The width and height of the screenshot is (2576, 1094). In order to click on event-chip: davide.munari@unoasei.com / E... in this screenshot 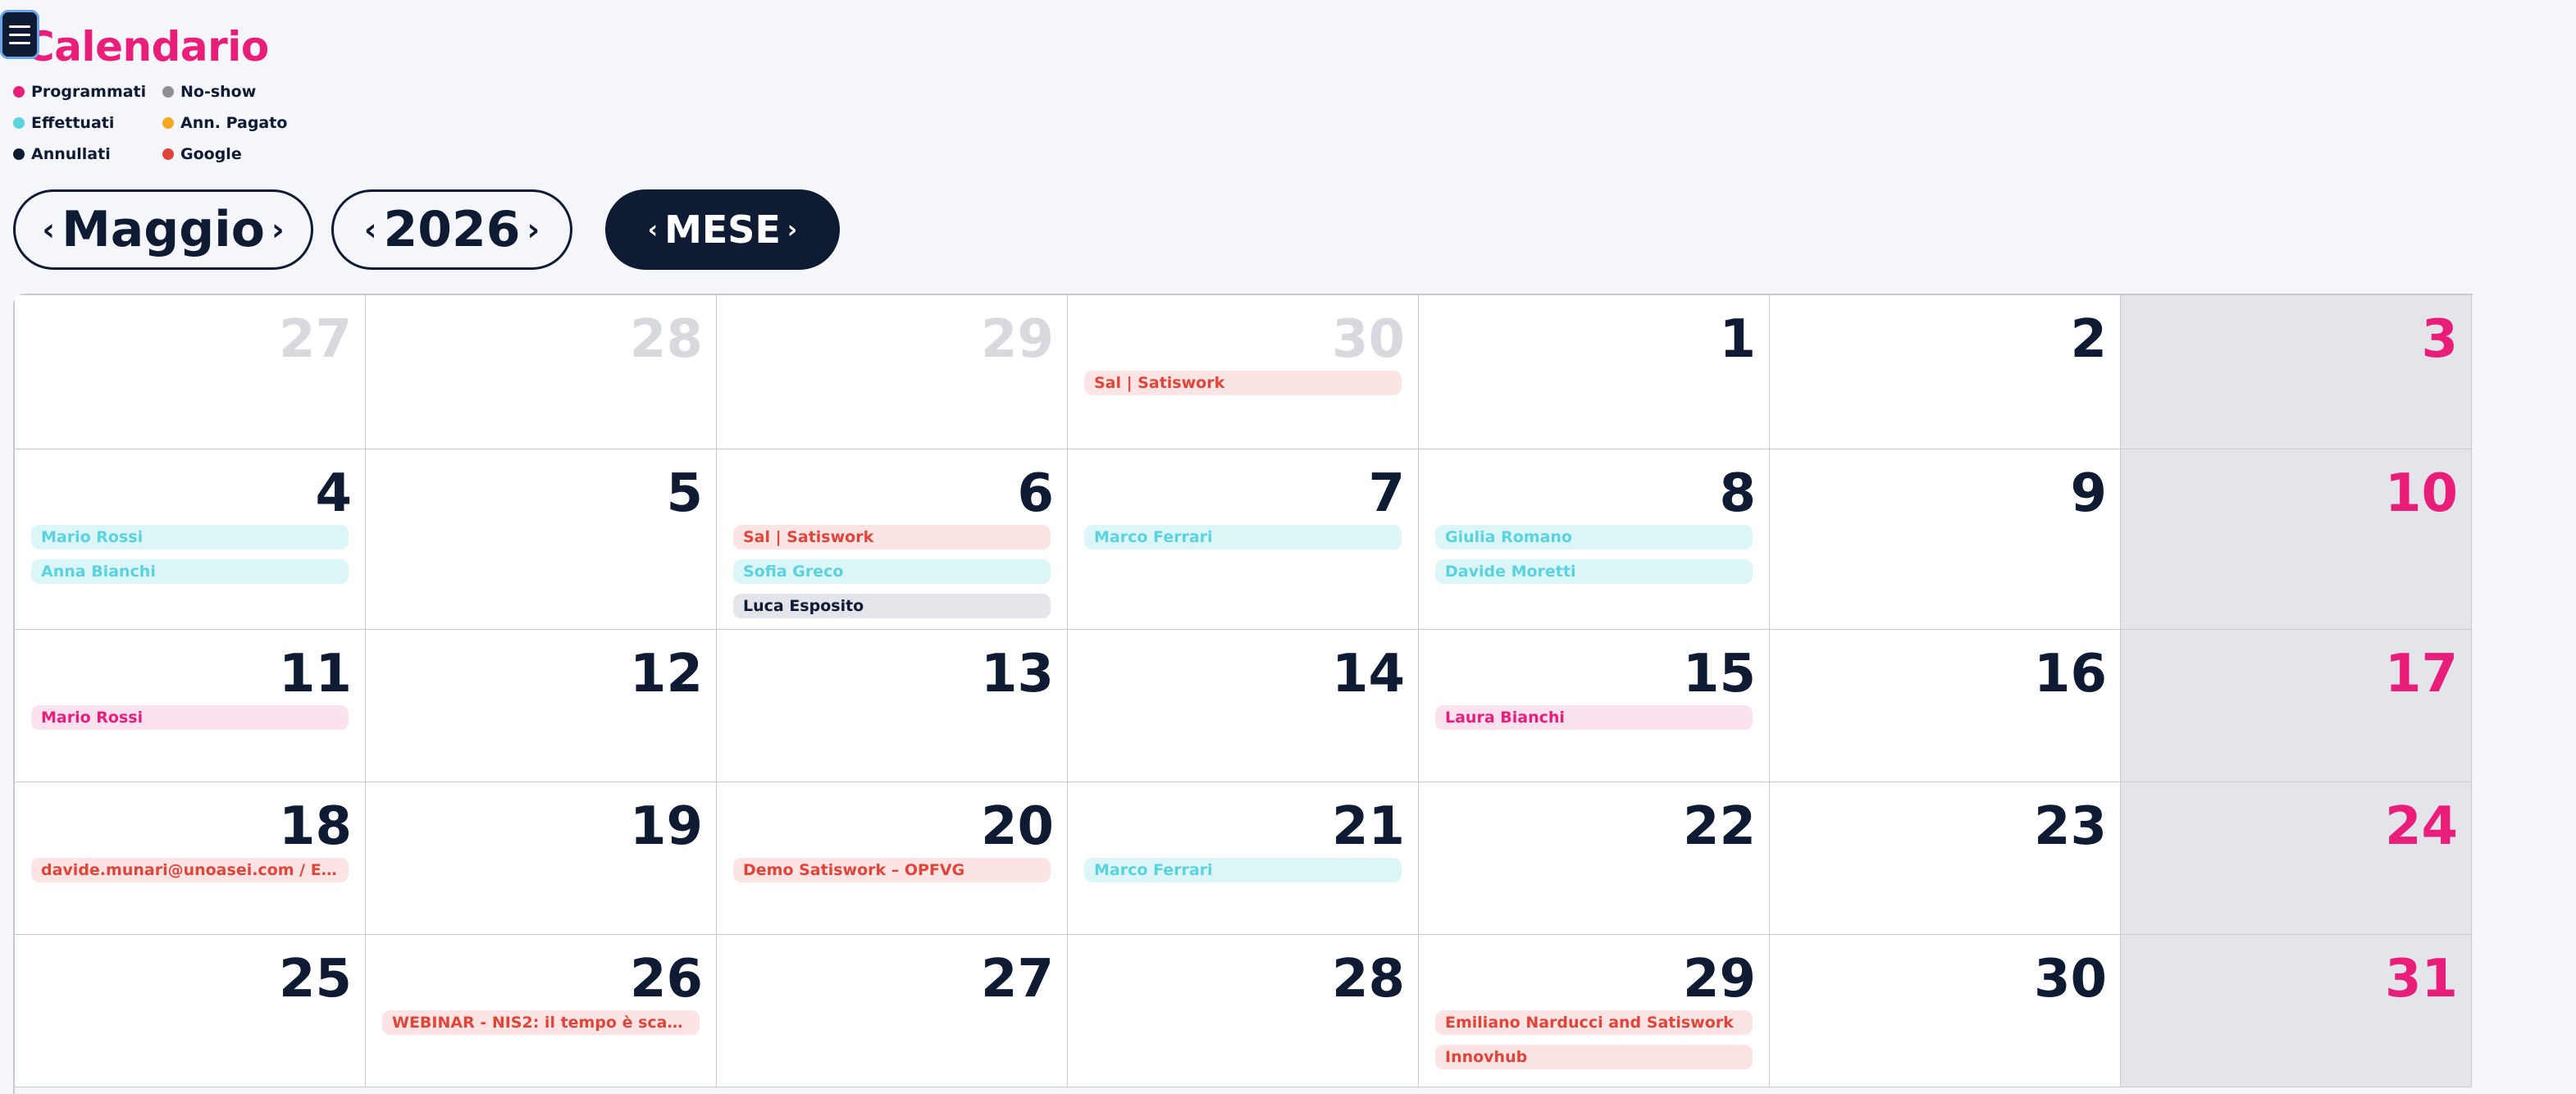, I will do `click(190, 870)`.